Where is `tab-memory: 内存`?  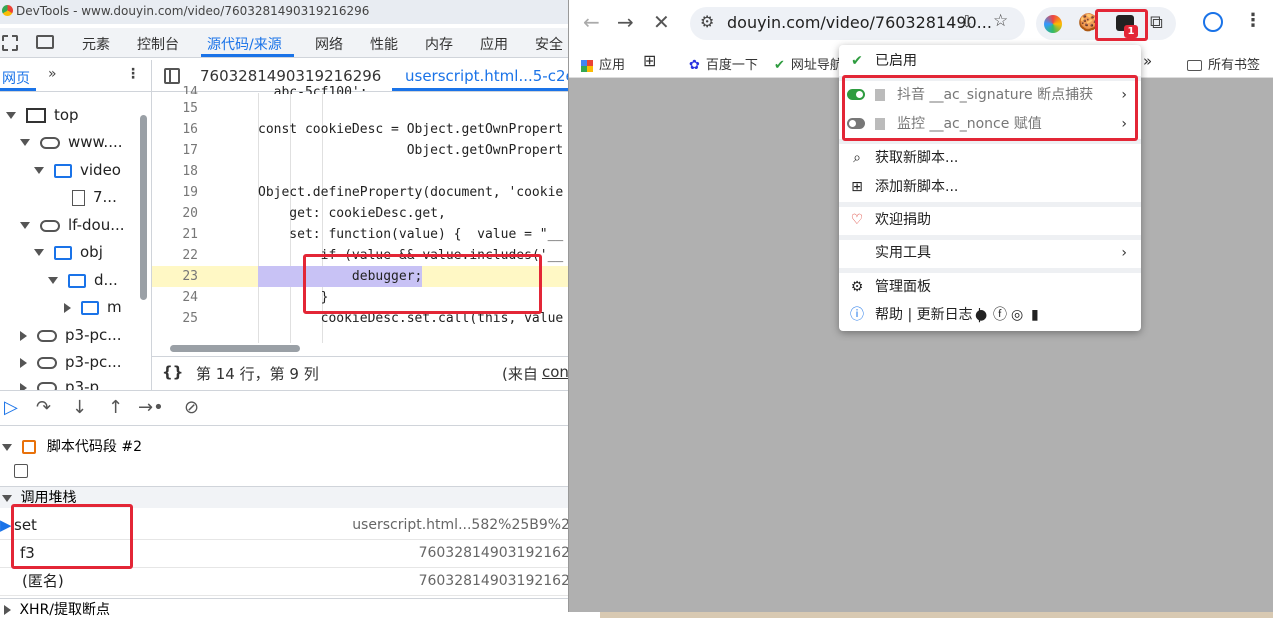 tab-memory: 内存 is located at coordinates (439, 44).